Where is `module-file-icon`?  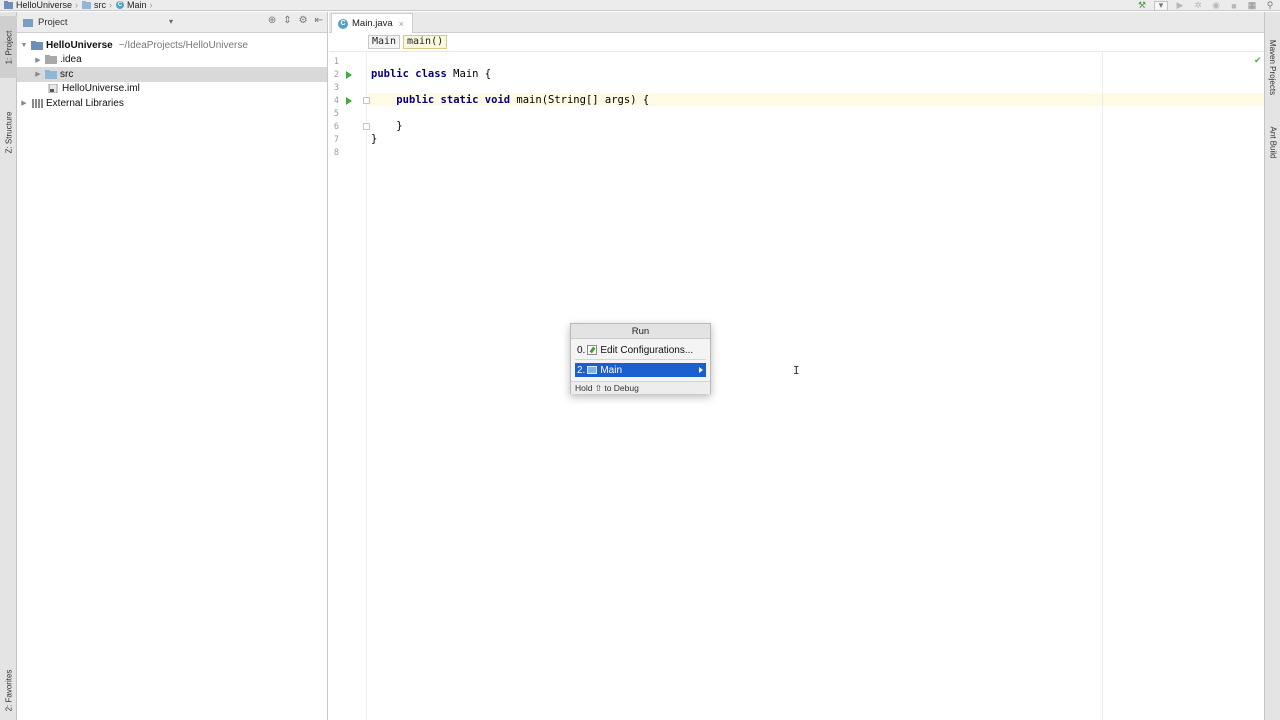
module-file-icon is located at coordinates (53, 89).